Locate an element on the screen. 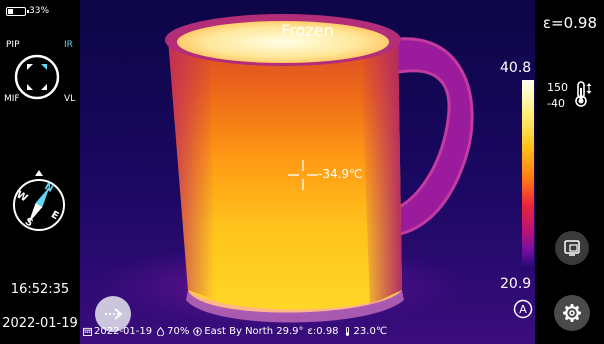  crosshair-icon is located at coordinates (303, 175).